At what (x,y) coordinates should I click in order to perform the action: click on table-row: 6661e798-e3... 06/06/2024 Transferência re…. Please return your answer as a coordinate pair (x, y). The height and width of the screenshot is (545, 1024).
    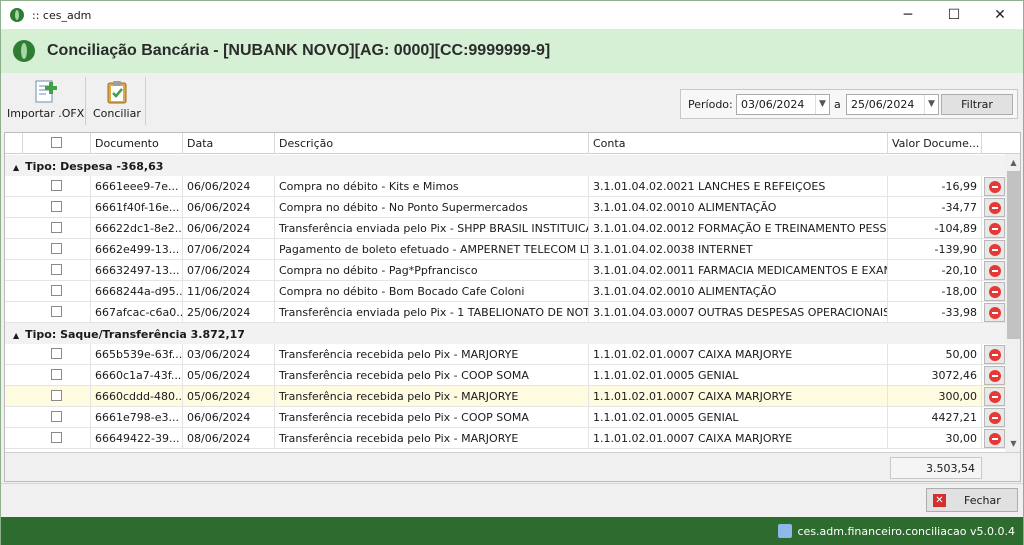
    Looking at the image, I should click on (505, 417).